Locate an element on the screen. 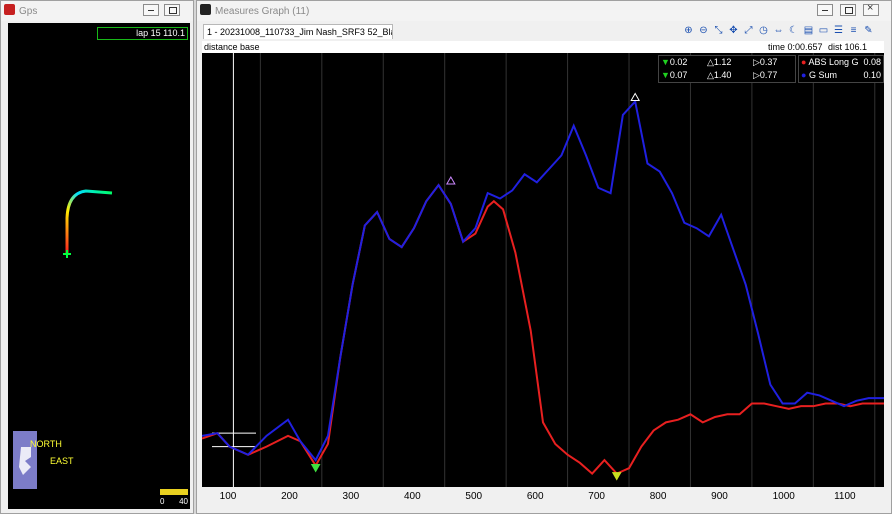  x-tick-label: 300 is located at coordinates (351, 496).